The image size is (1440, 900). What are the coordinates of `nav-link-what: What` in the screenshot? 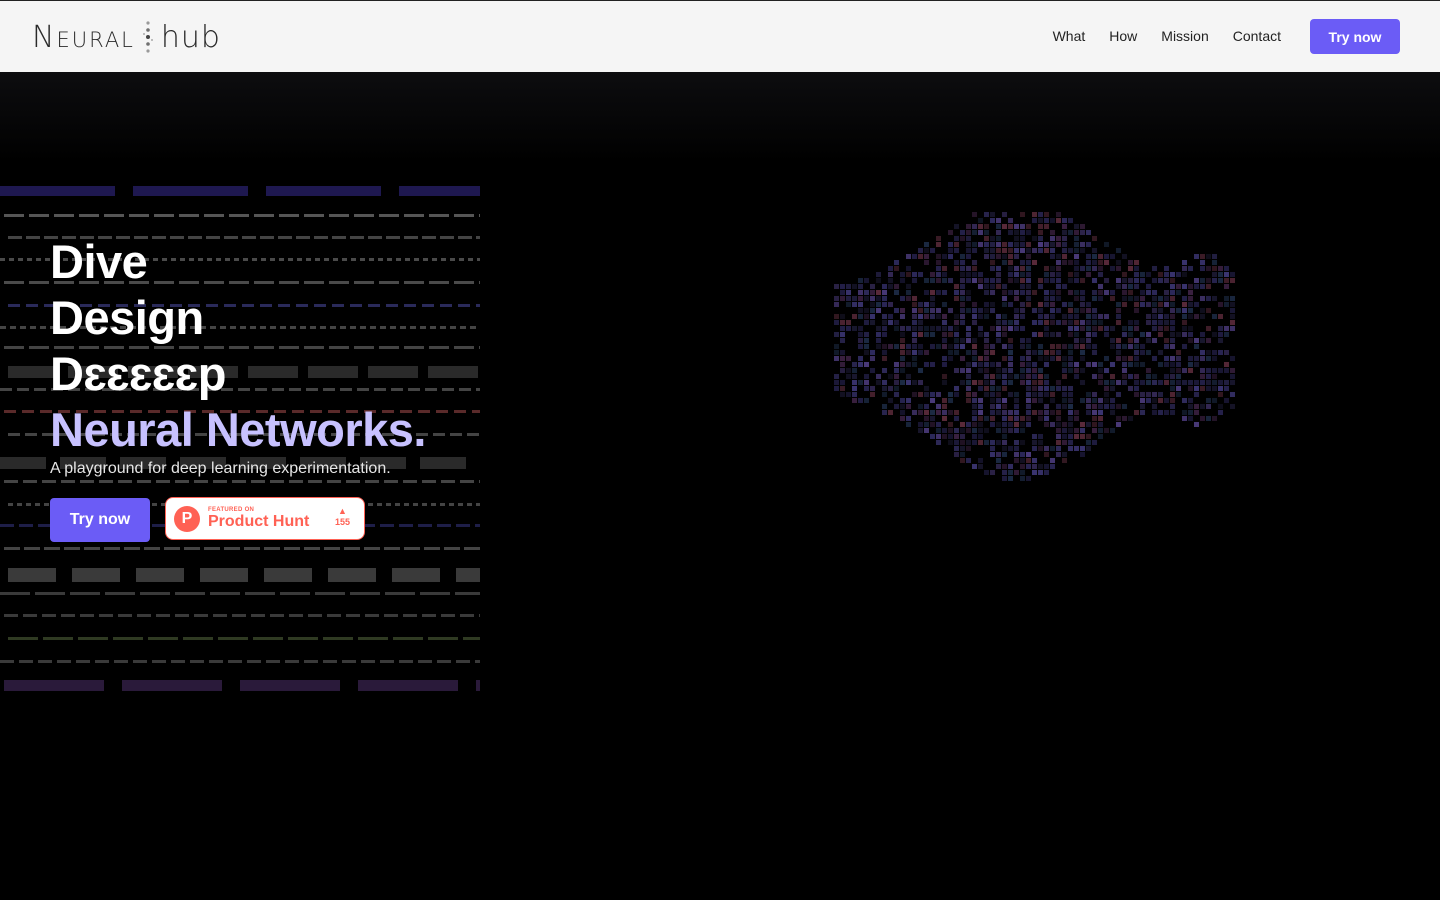 It's located at (1069, 36).